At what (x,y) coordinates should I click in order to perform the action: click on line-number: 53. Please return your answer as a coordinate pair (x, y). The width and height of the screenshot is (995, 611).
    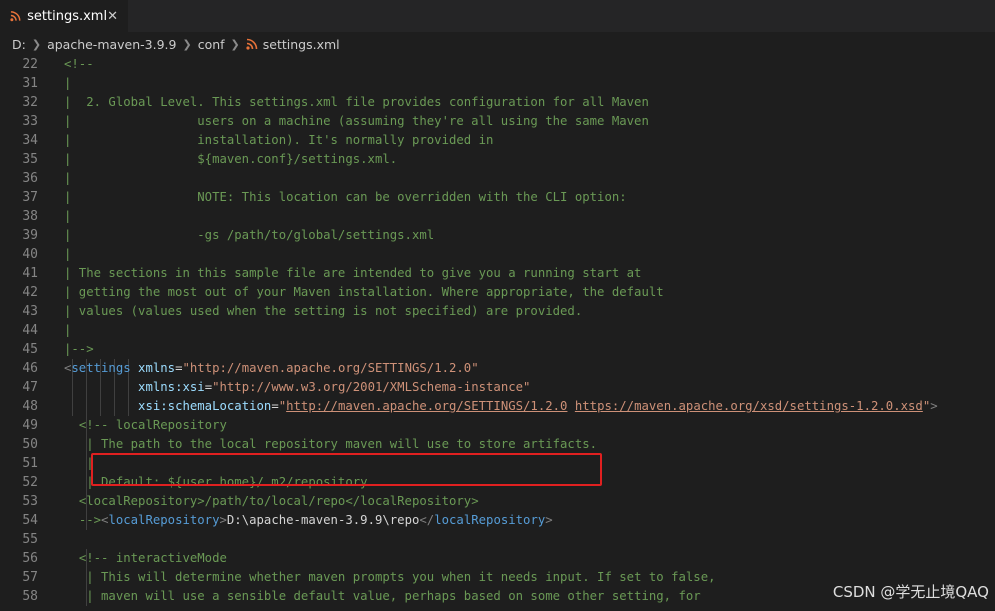
    Looking at the image, I should click on (30, 501).